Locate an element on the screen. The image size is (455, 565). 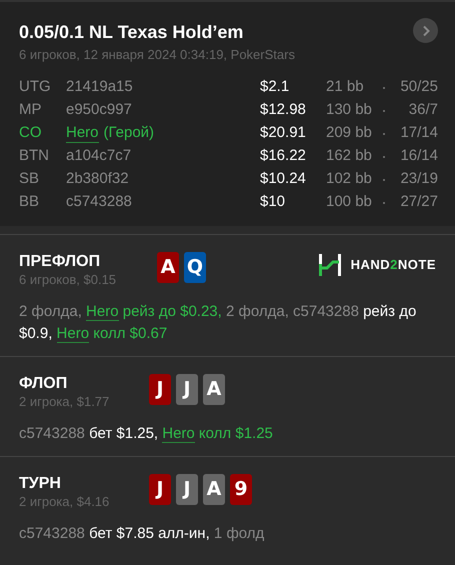
action-text: c5743288 бет $1.25, Hero колл $1.25 is located at coordinates (146, 434).